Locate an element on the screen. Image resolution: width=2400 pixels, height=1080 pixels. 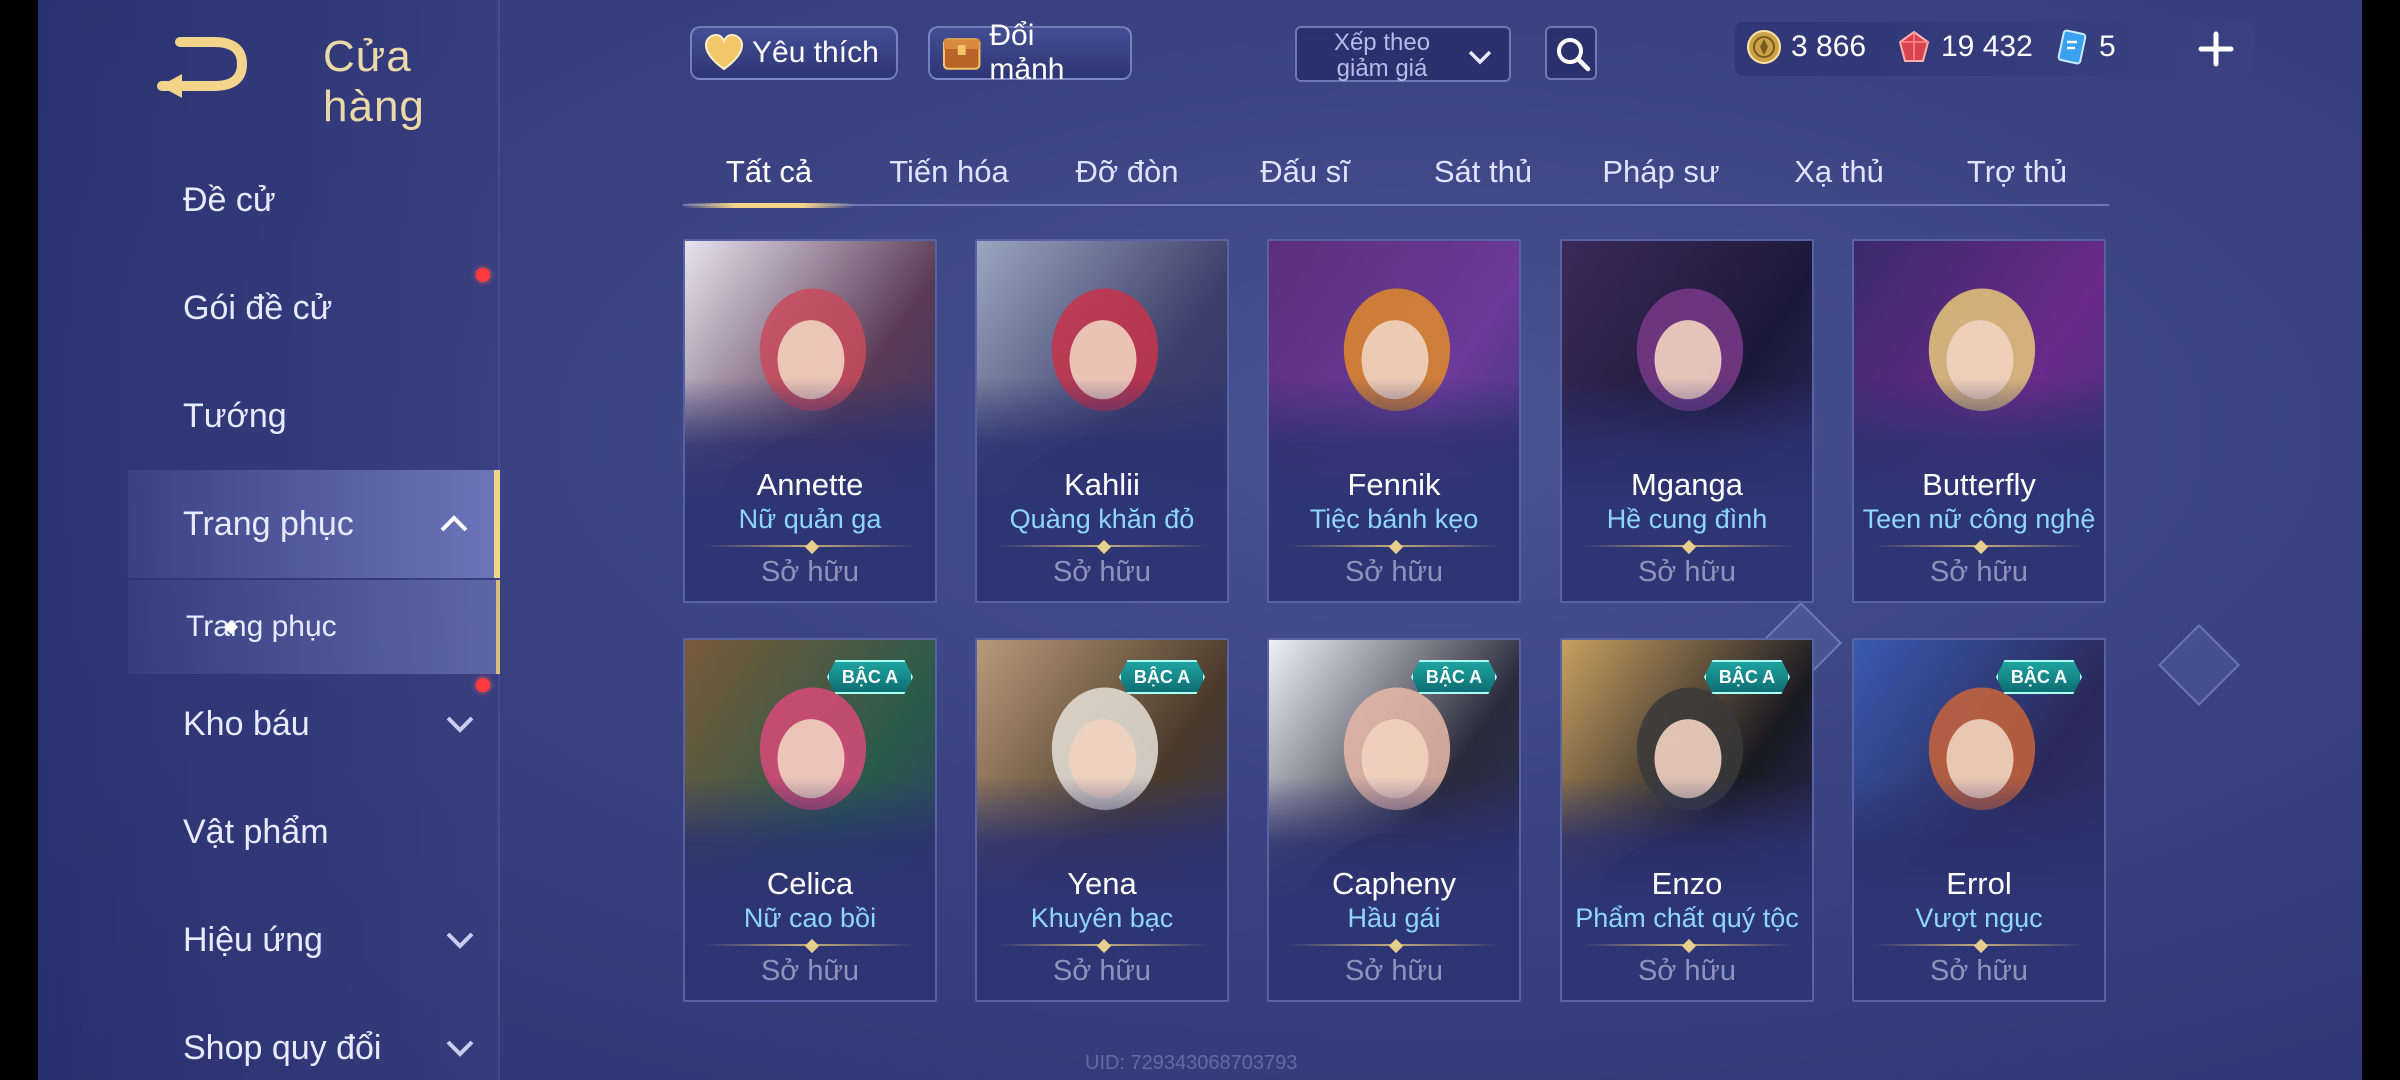
skin-card: Enzo Phẩm chất quý tộc Sở hữu BẬC A is located at coordinates (1687, 820).